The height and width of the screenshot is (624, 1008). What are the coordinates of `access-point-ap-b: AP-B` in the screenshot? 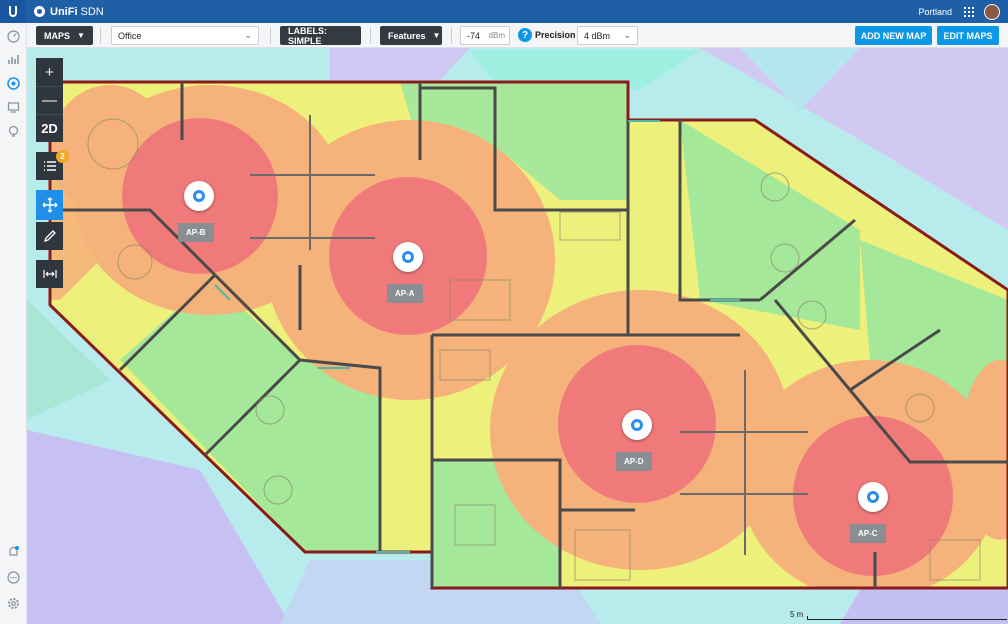 It's located at (196, 211).